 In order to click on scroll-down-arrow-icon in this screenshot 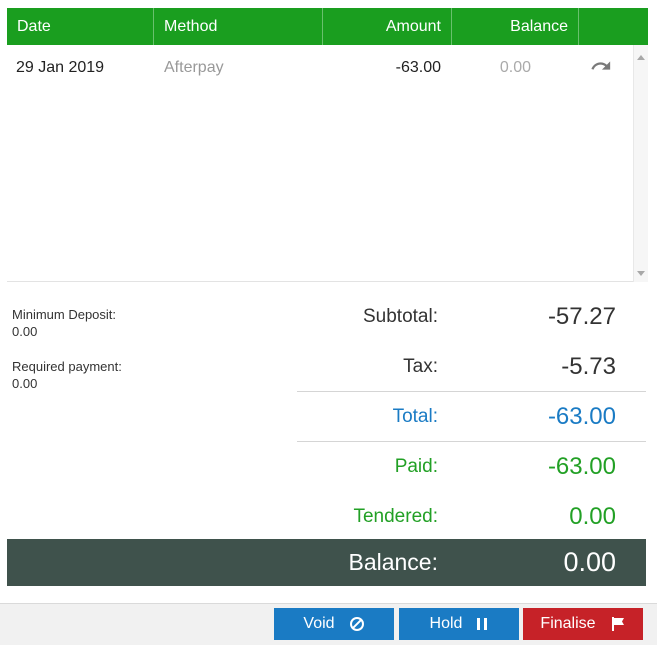, I will do `click(641, 273)`.